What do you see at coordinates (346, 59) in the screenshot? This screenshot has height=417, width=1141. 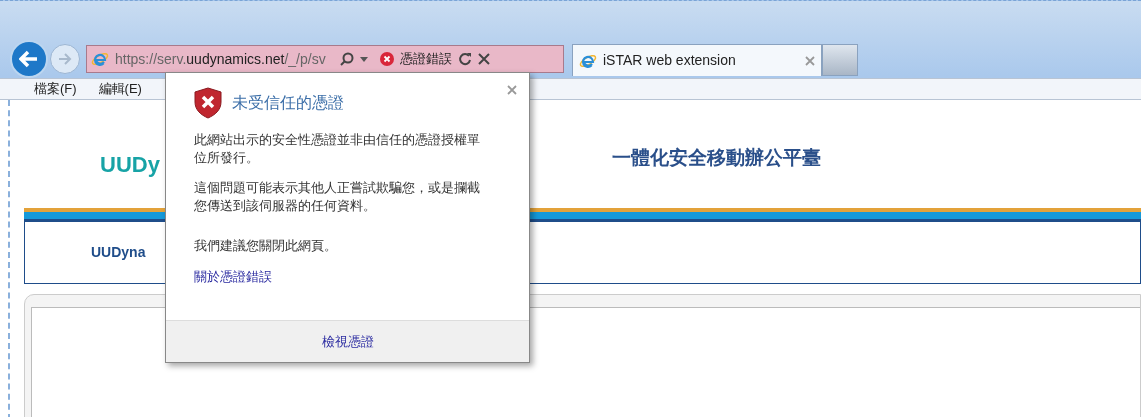 I see `search-icon` at bounding box center [346, 59].